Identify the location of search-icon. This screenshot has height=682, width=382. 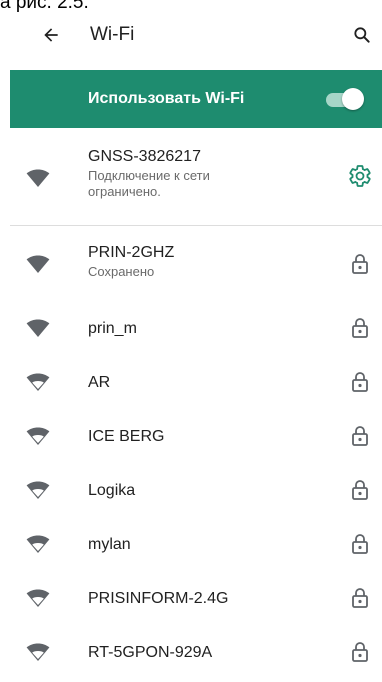
(362, 35).